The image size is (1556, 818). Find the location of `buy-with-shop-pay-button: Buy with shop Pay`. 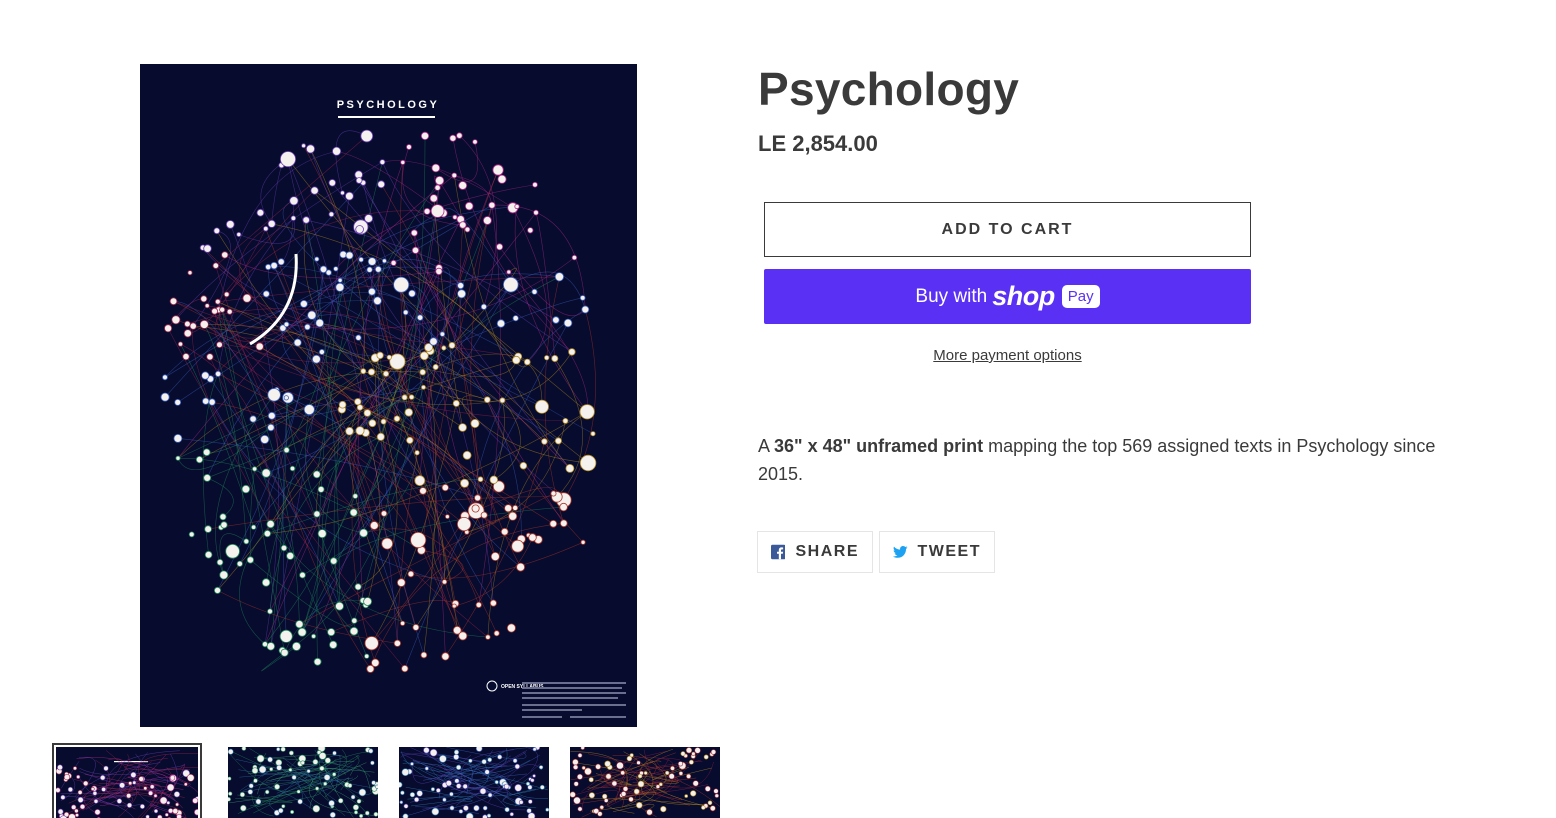

buy-with-shop-pay-button: Buy with shop Pay is located at coordinates (1007, 296).